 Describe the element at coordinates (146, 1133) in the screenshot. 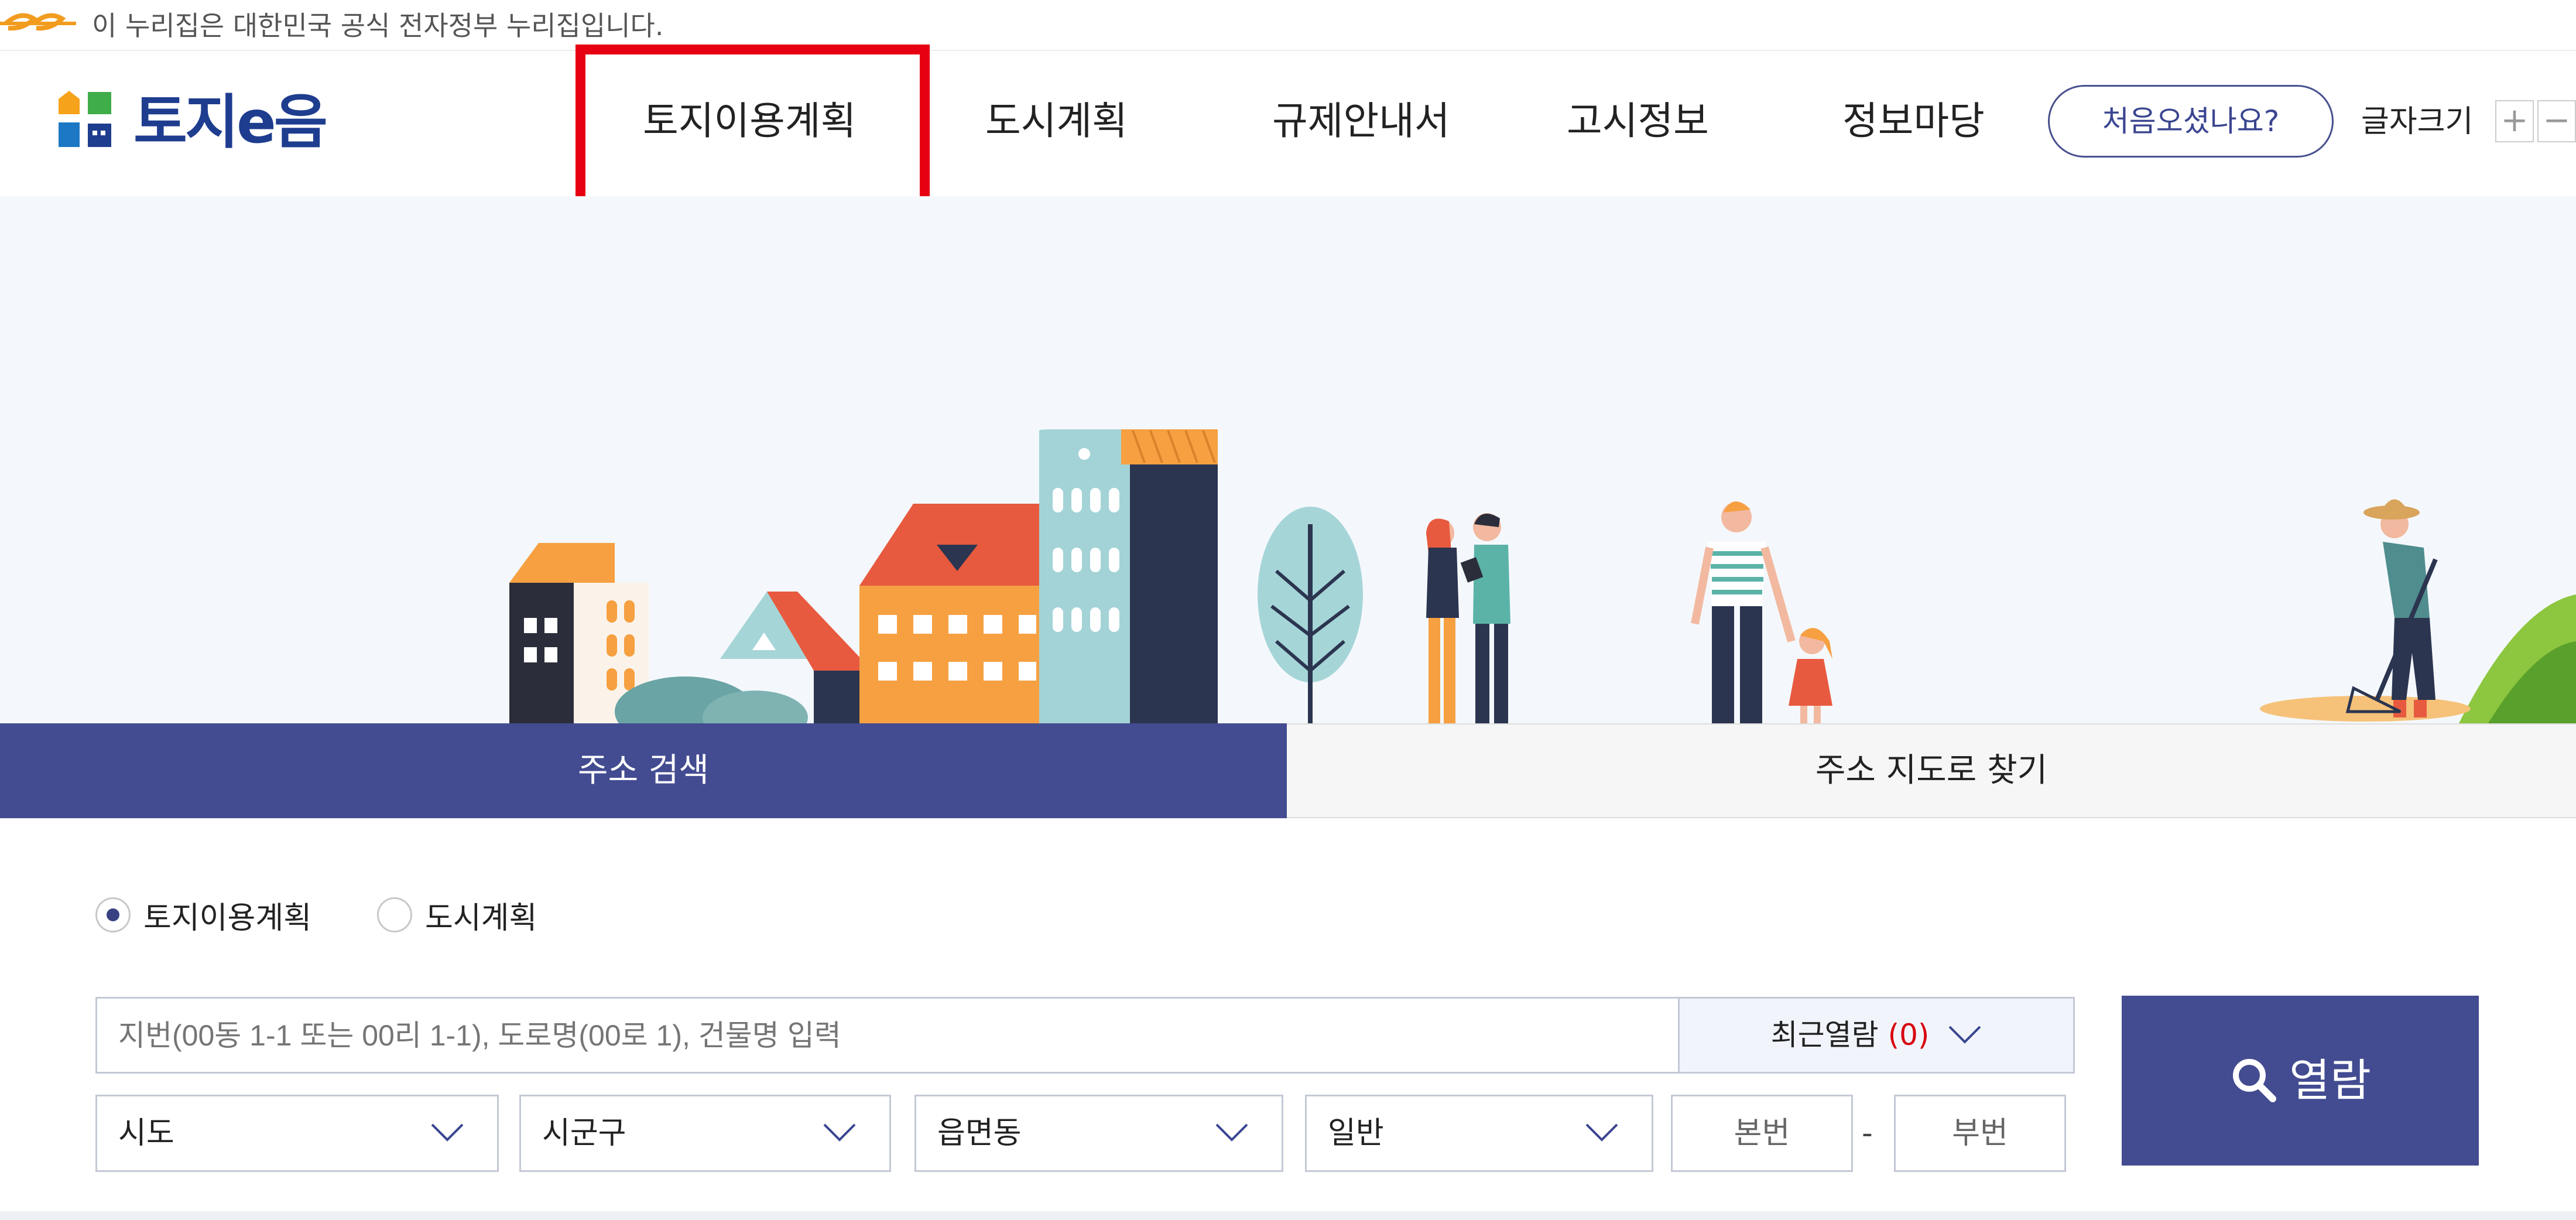

I see `select-label: 시도` at that location.